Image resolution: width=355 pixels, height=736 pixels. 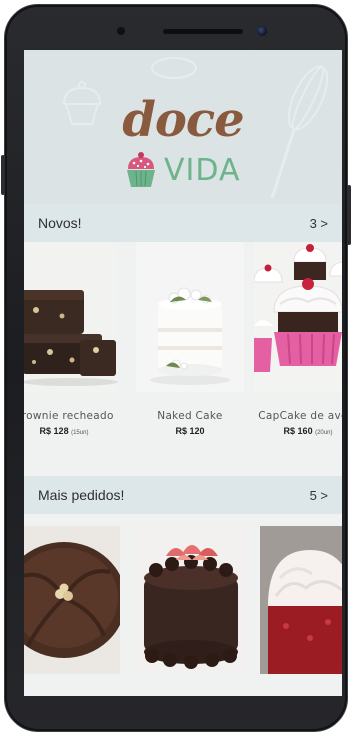 I want to click on red-velvet-image, so click(x=301, y=600).